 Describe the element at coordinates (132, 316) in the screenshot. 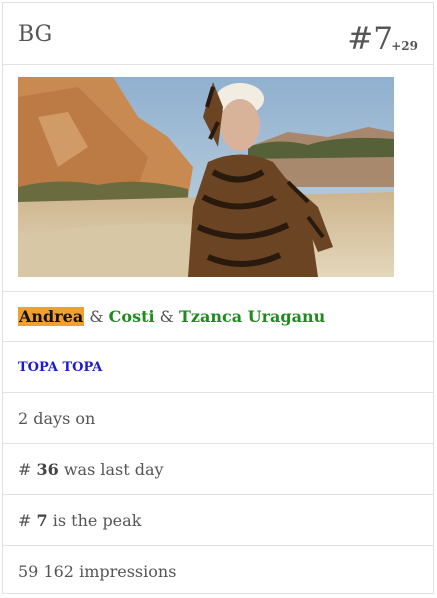

I see `artist-link-costi: Costi` at that location.